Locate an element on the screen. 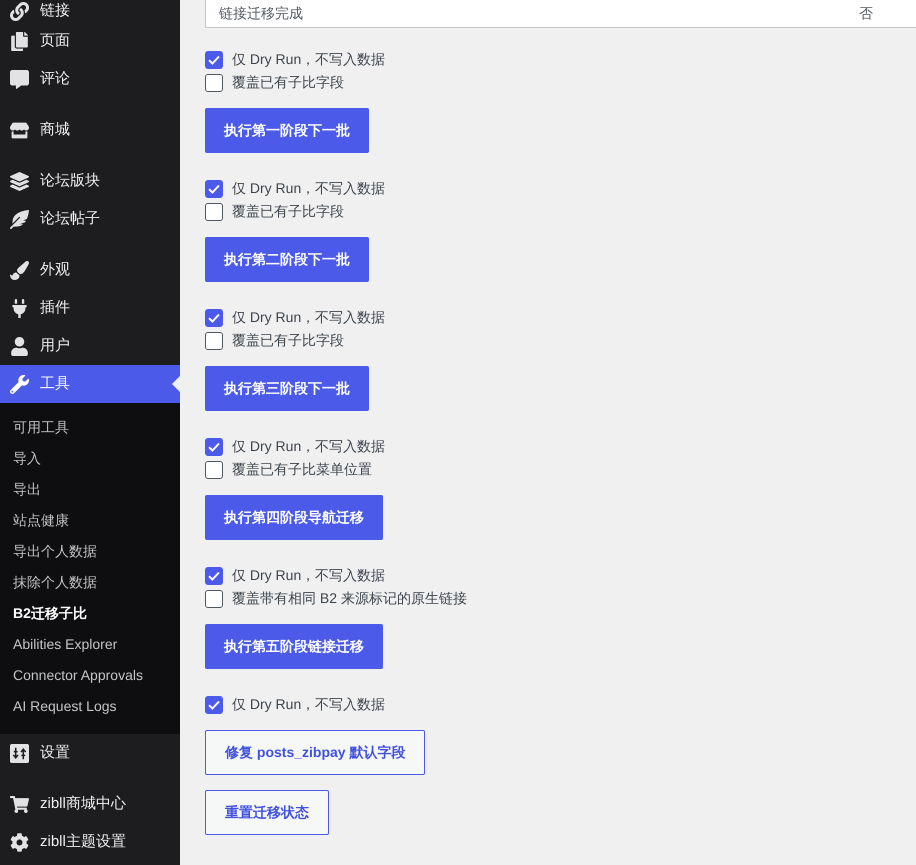 The height and width of the screenshot is (865, 916). menu-item: 工具 is located at coordinates (90, 384).